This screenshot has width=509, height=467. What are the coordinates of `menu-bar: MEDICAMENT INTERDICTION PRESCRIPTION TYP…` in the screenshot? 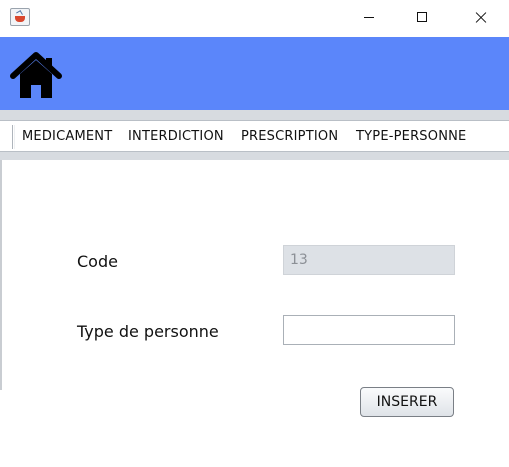 It's located at (254, 136).